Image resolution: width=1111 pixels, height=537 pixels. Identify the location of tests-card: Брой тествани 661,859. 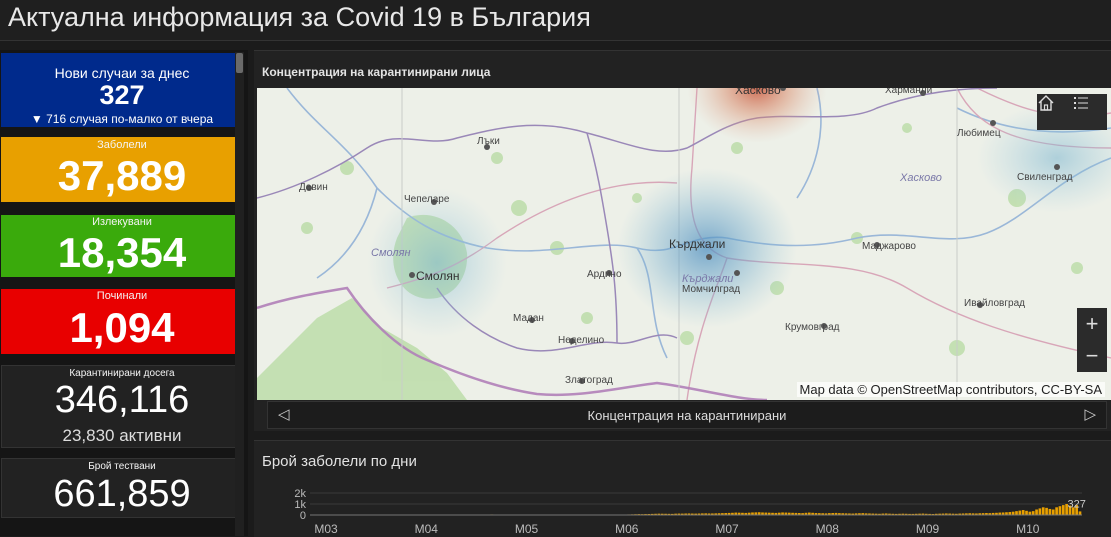
(122, 488).